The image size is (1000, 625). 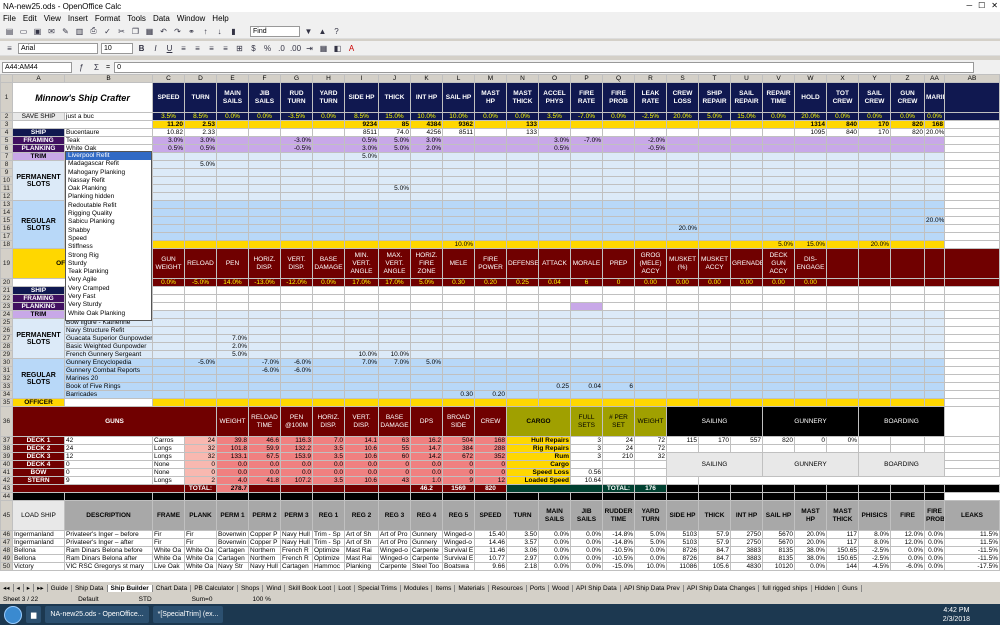 I want to click on borders-icon: ▦, so click(x=323, y=48).